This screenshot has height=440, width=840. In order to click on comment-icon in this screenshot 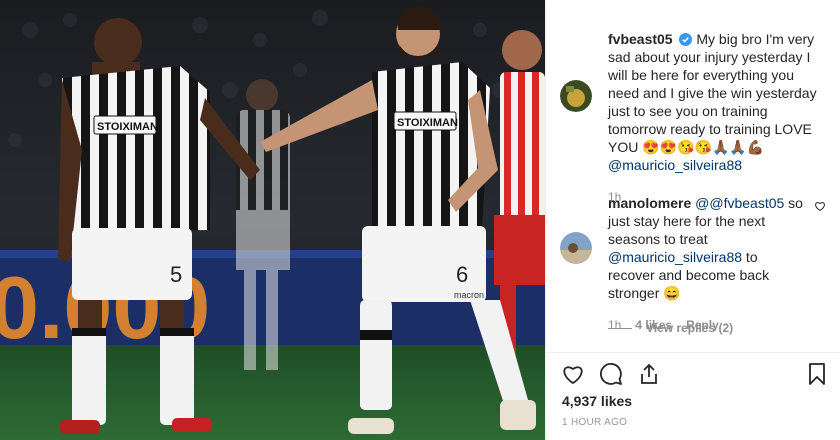, I will do `click(611, 374)`.